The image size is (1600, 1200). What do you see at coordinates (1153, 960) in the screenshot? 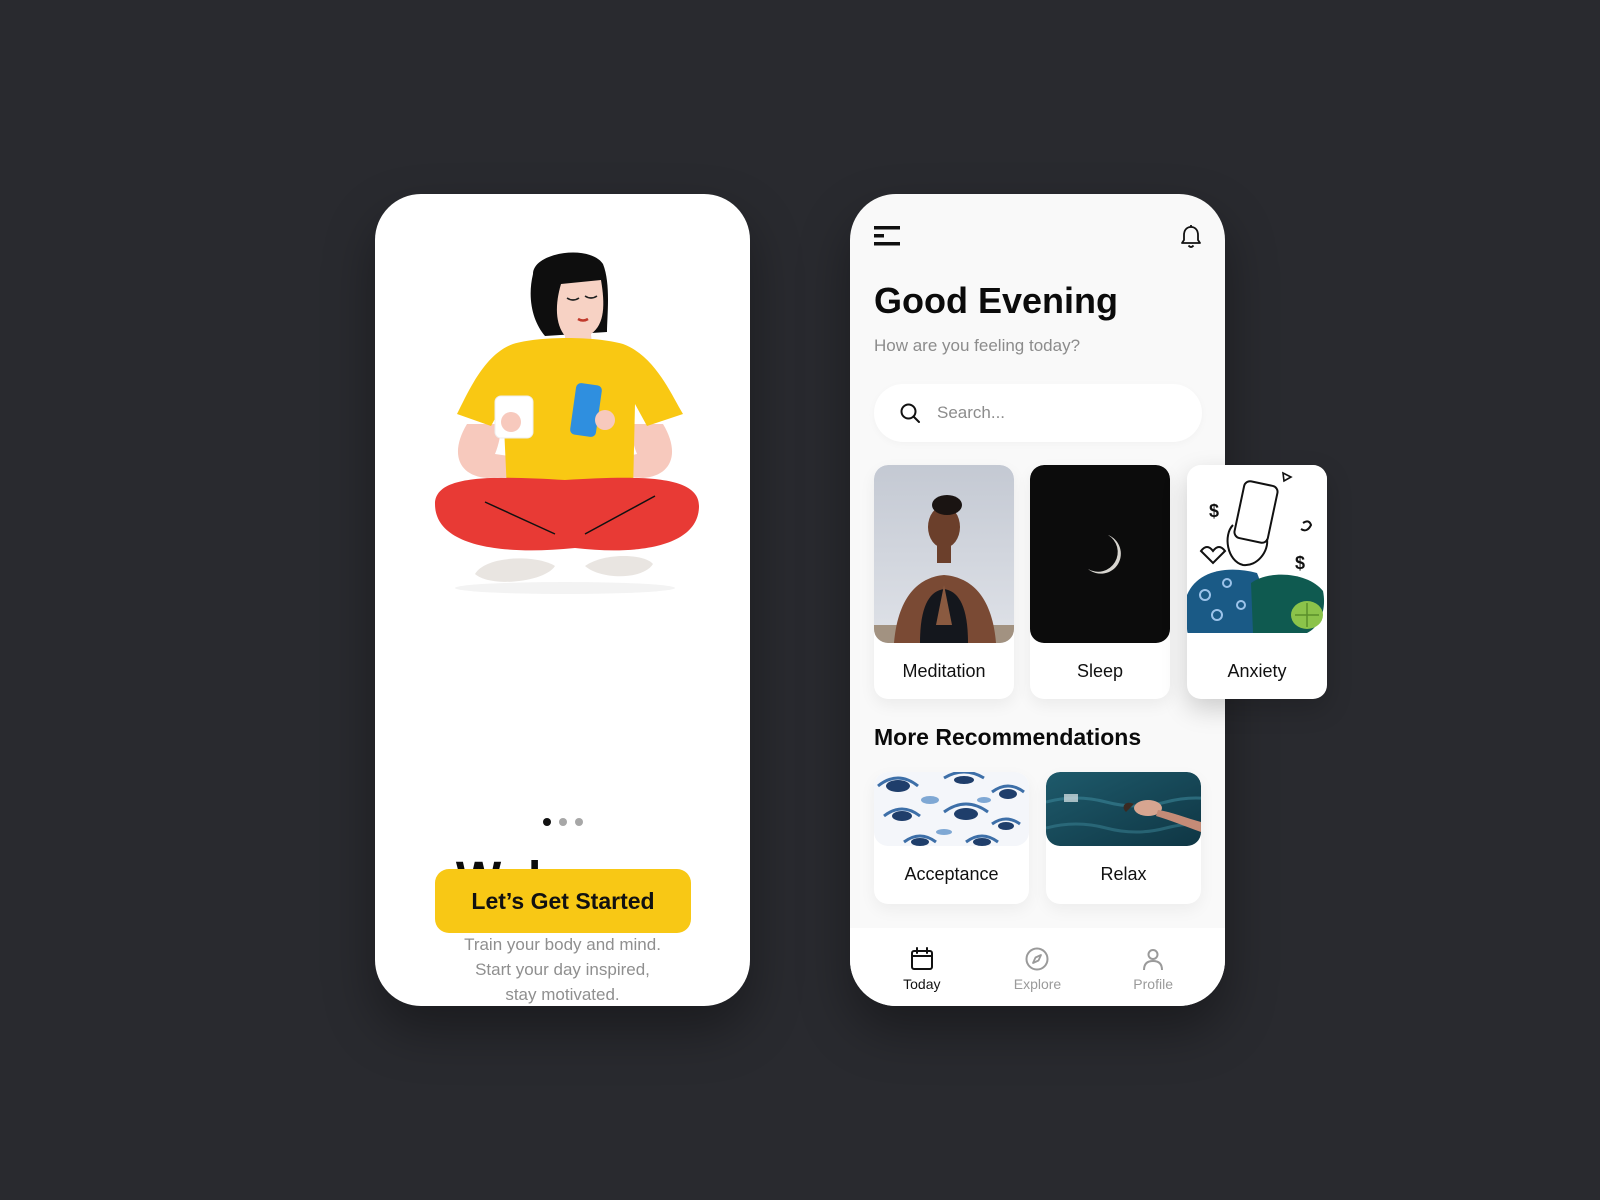
I see `user-icon` at bounding box center [1153, 960].